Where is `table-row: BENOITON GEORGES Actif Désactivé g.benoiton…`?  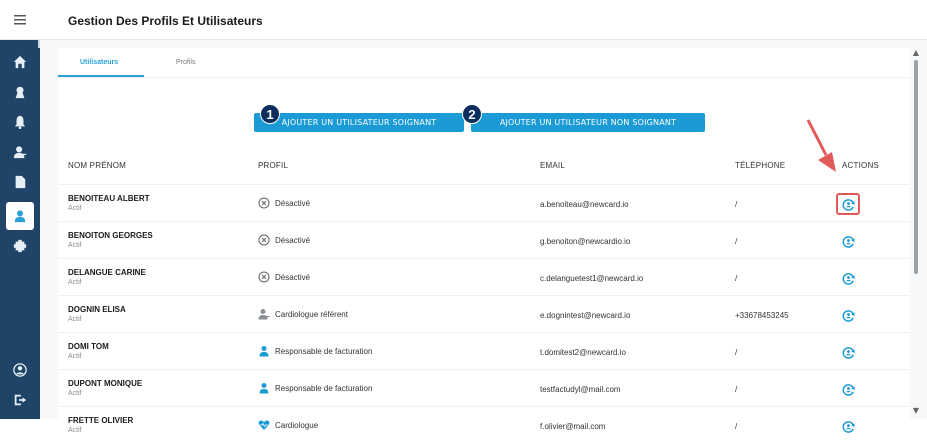
table-row: BENOITON GEORGES Actif Désactivé g.benoiton… is located at coordinates (484, 239).